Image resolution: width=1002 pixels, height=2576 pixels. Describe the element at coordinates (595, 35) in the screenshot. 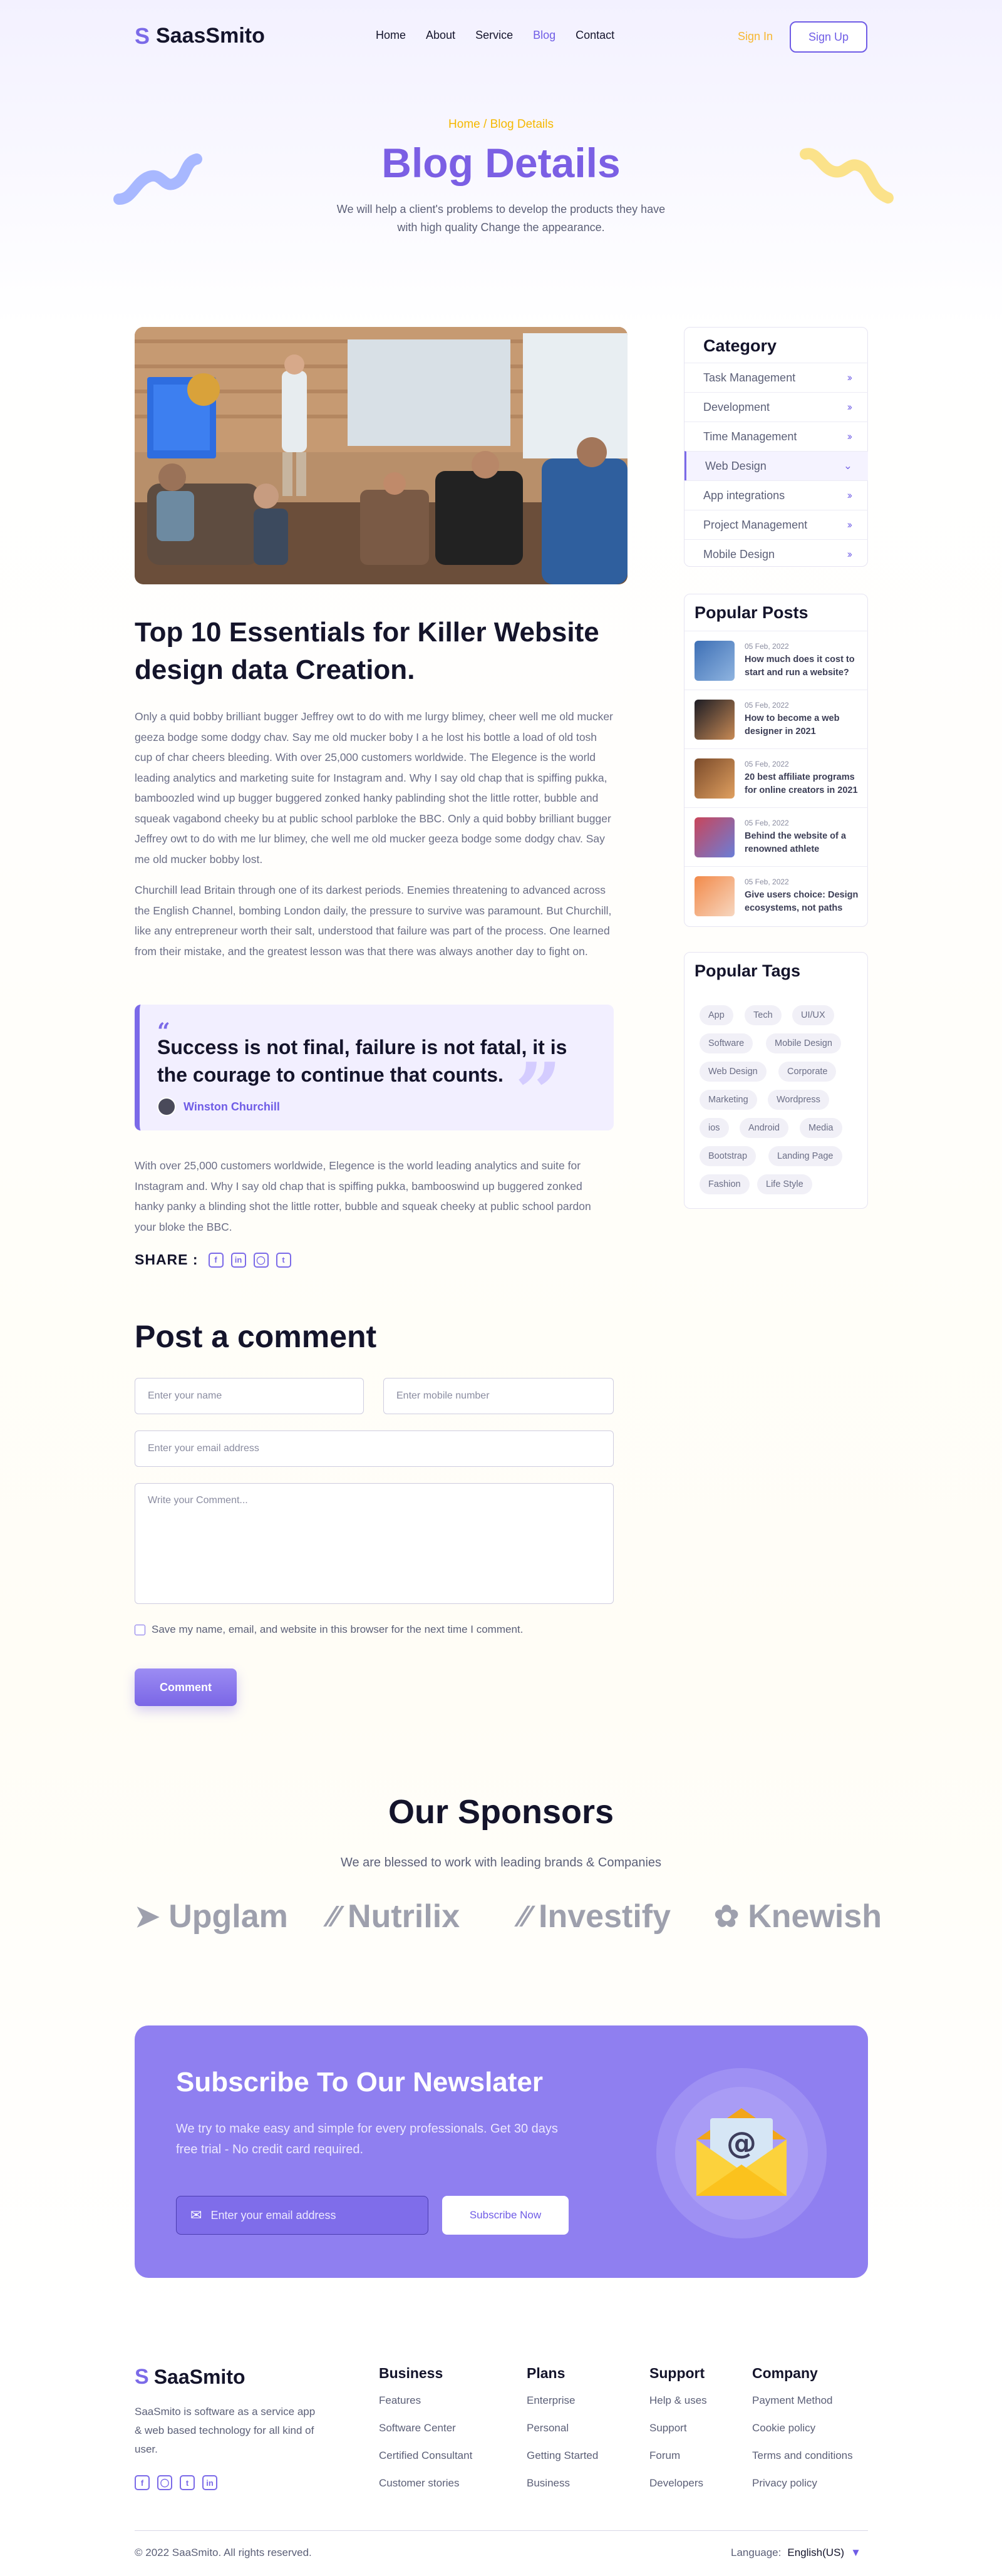

I see `nav-contact: Contact` at that location.